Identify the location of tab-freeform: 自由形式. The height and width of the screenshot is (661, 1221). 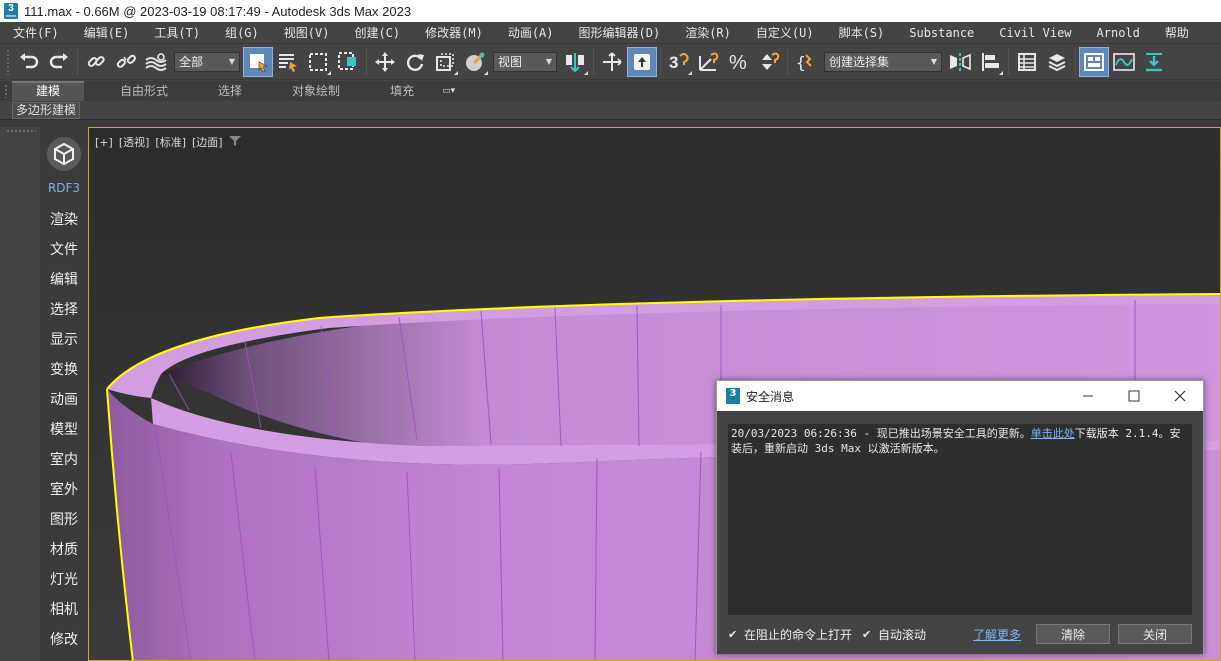
(144, 91).